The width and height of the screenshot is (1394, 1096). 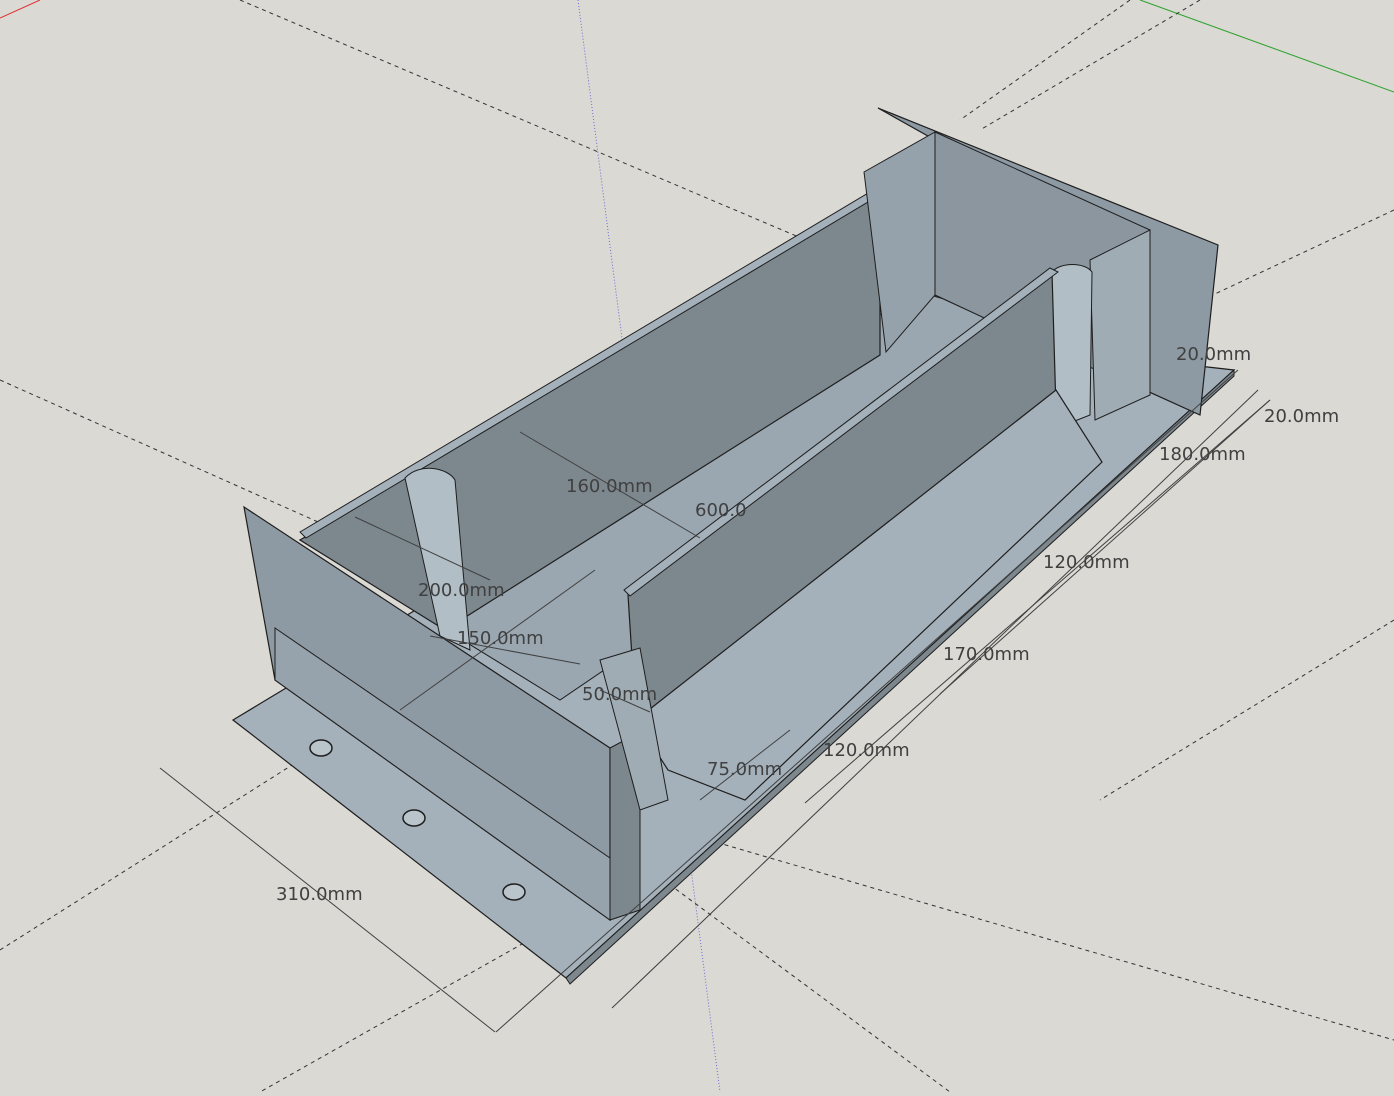 I want to click on dimension-label: 50.0mm, so click(x=619, y=694).